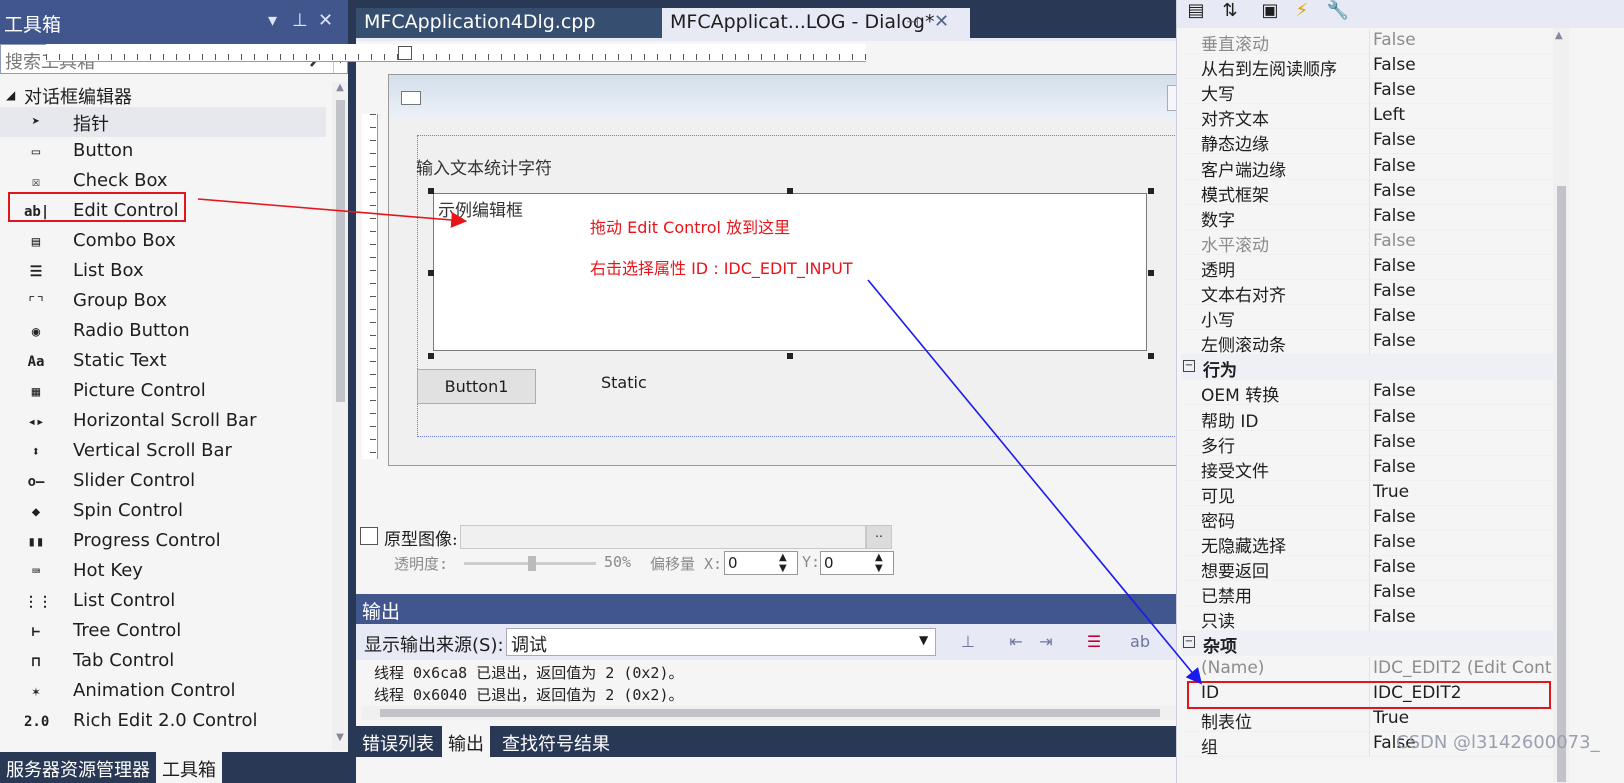 The image size is (1624, 783). Describe the element at coordinates (1367, 42) in the screenshot. I see `property-row: 垂直滚动 False` at that location.